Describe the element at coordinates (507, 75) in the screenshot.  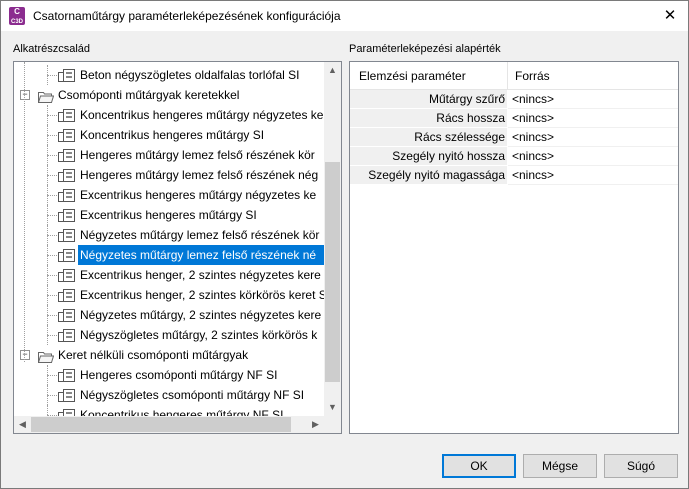
I see `column-divider` at that location.